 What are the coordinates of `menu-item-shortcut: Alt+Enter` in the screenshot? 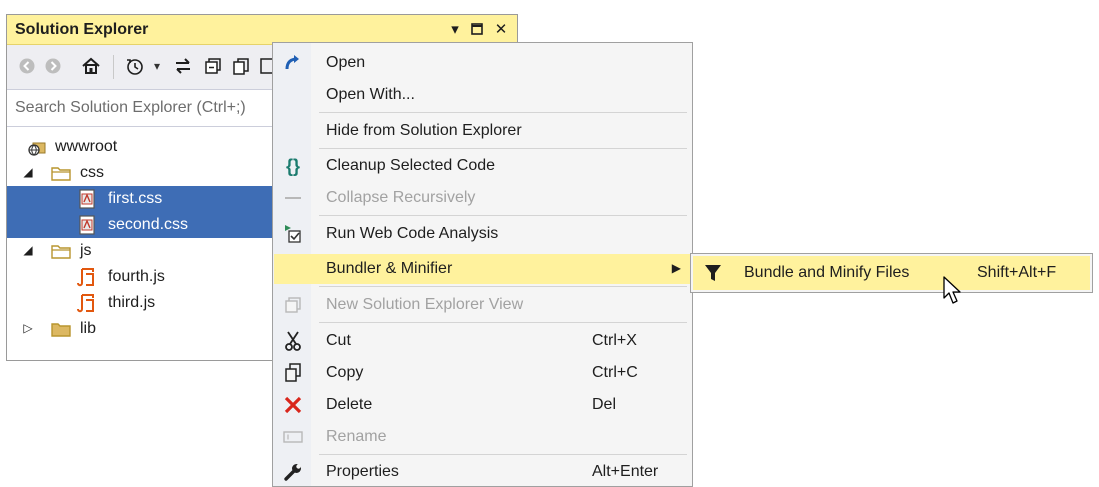 It's located at (625, 471).